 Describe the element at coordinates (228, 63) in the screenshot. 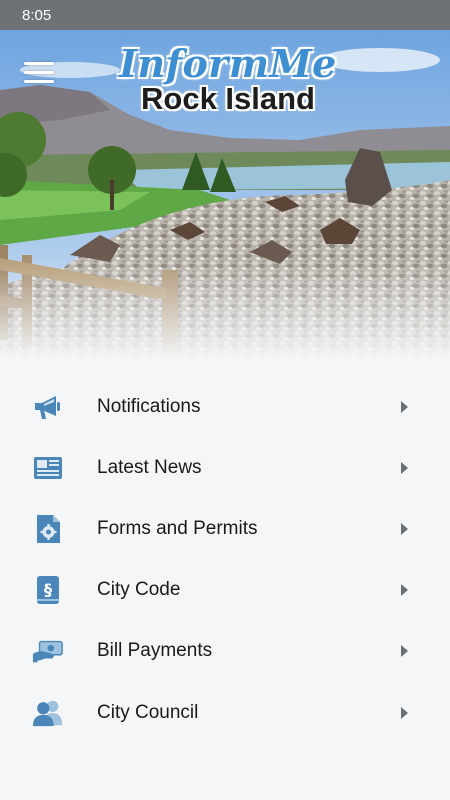

I see `logo-script-text: InformMe` at that location.